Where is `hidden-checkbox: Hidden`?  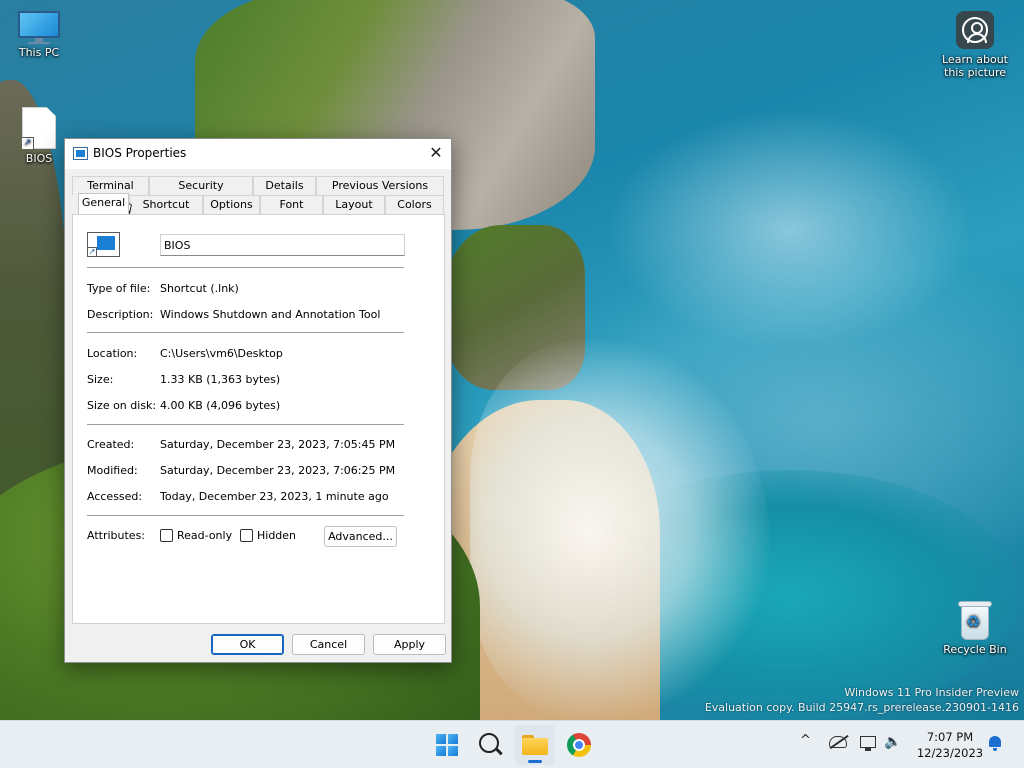 hidden-checkbox: Hidden is located at coordinates (268, 535).